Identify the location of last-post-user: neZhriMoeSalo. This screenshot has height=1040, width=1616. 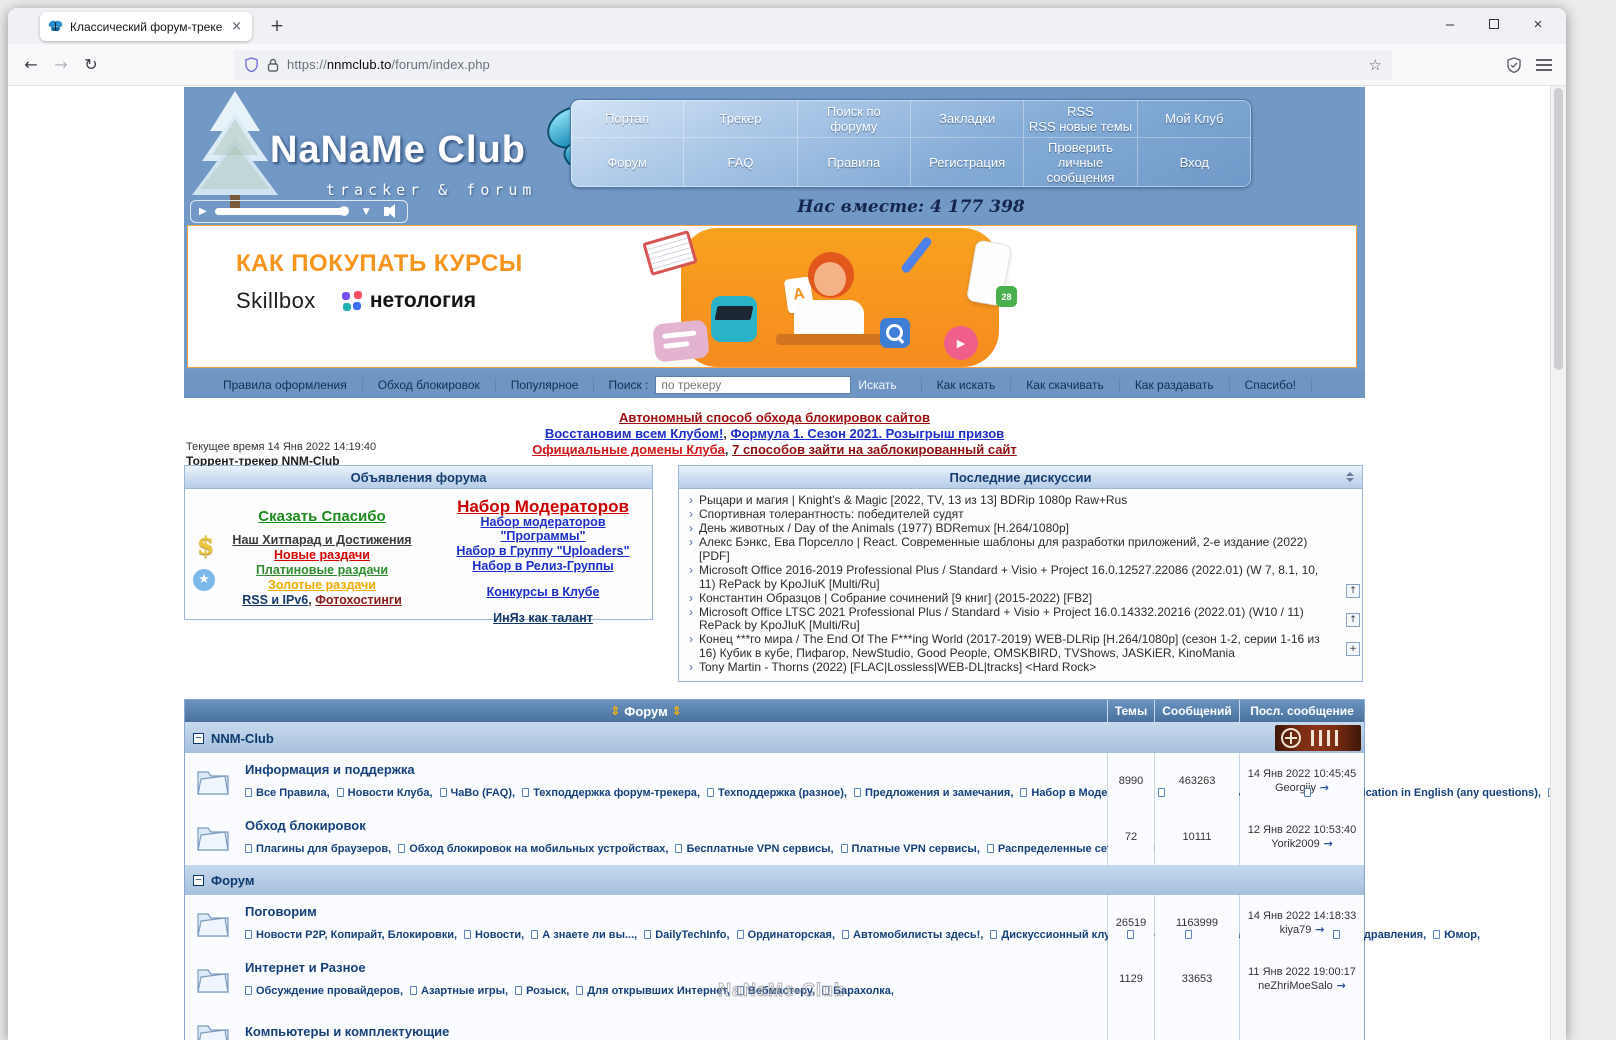
(1302, 986).